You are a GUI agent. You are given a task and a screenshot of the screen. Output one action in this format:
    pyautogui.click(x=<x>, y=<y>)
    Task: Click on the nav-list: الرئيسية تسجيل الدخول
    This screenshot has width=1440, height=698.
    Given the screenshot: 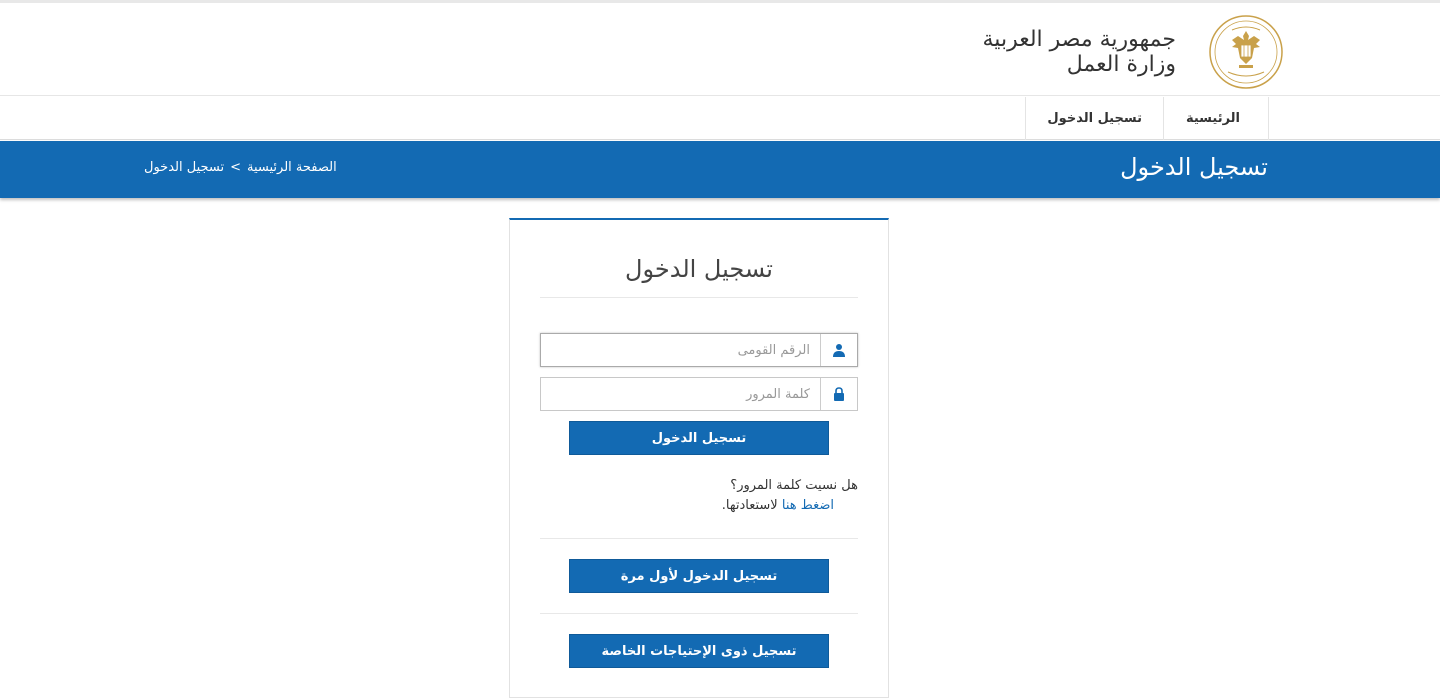 What is the action you would take?
    pyautogui.click(x=1147, y=118)
    